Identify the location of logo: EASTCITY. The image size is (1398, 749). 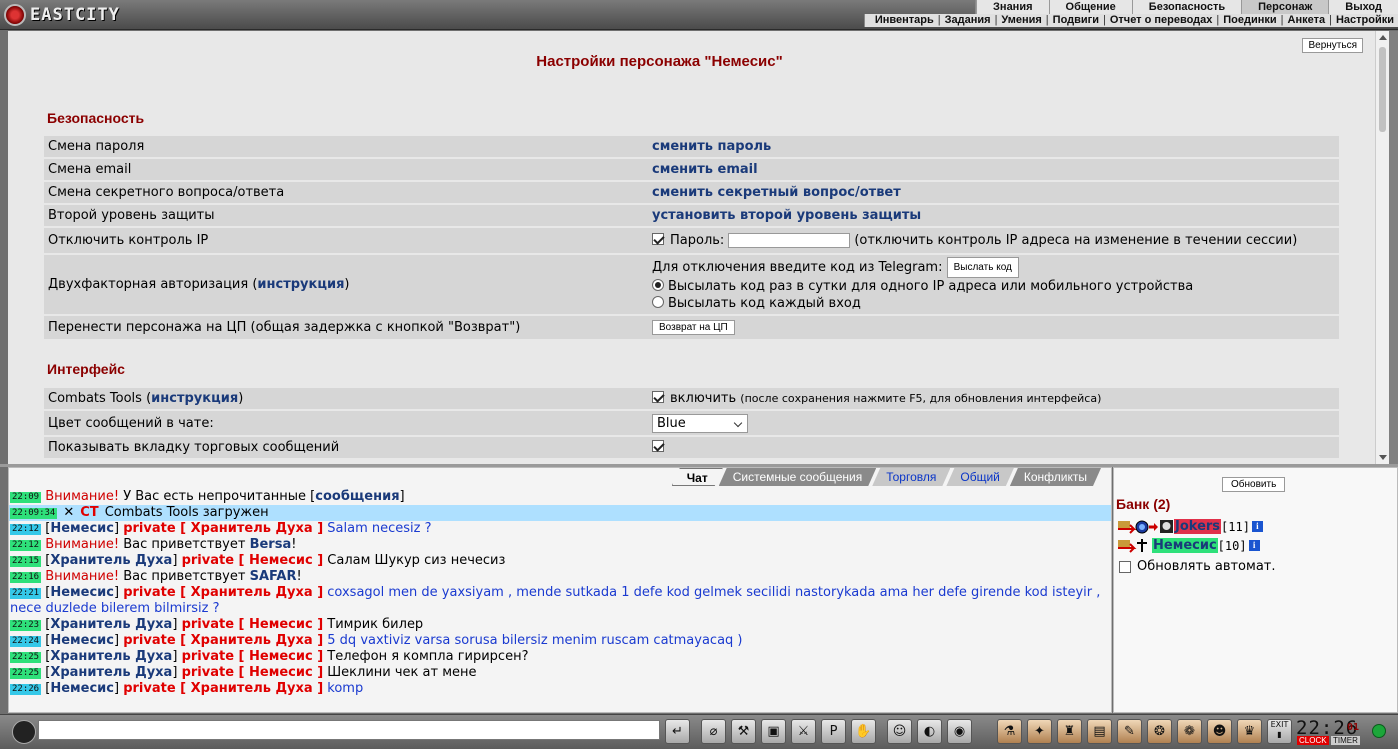
(79, 15).